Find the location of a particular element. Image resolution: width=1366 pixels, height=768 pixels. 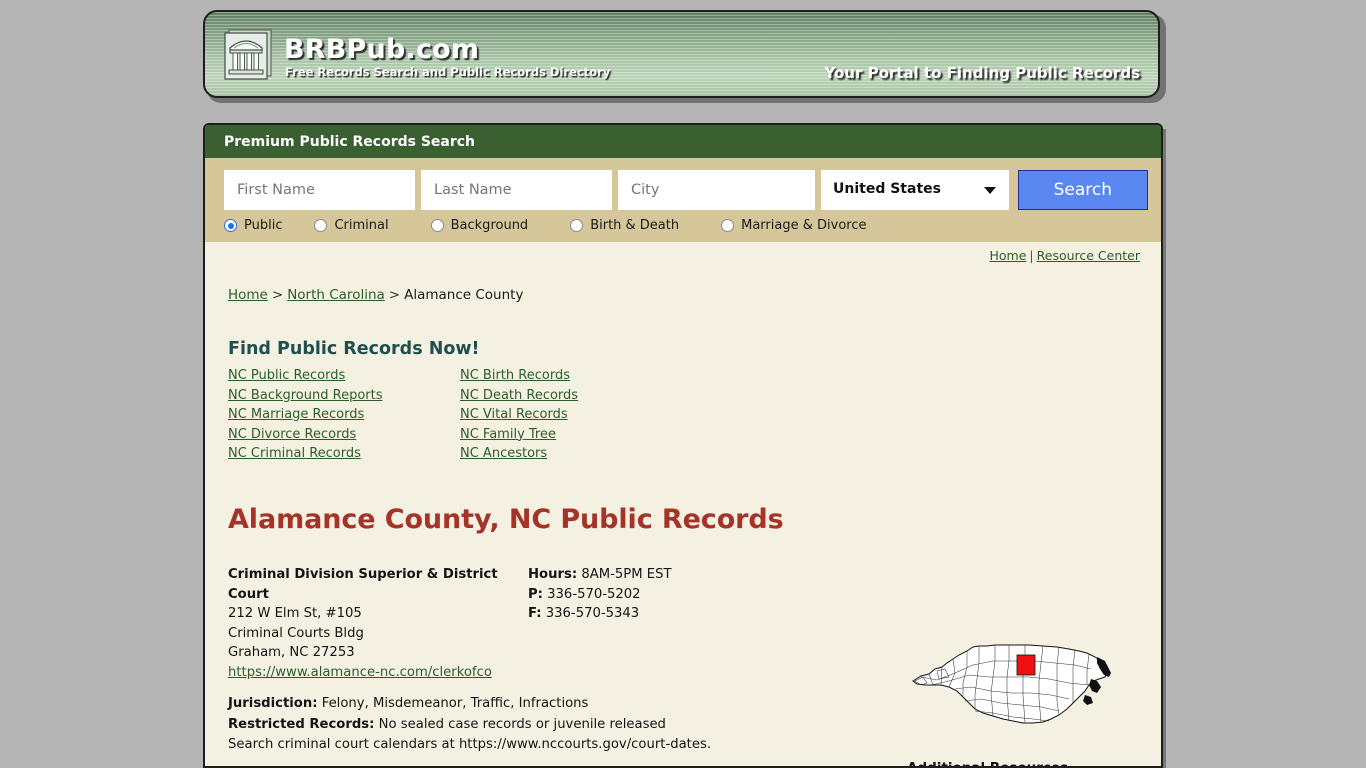

utility-link-resource-center: Resource Center is located at coordinates (1088, 255).